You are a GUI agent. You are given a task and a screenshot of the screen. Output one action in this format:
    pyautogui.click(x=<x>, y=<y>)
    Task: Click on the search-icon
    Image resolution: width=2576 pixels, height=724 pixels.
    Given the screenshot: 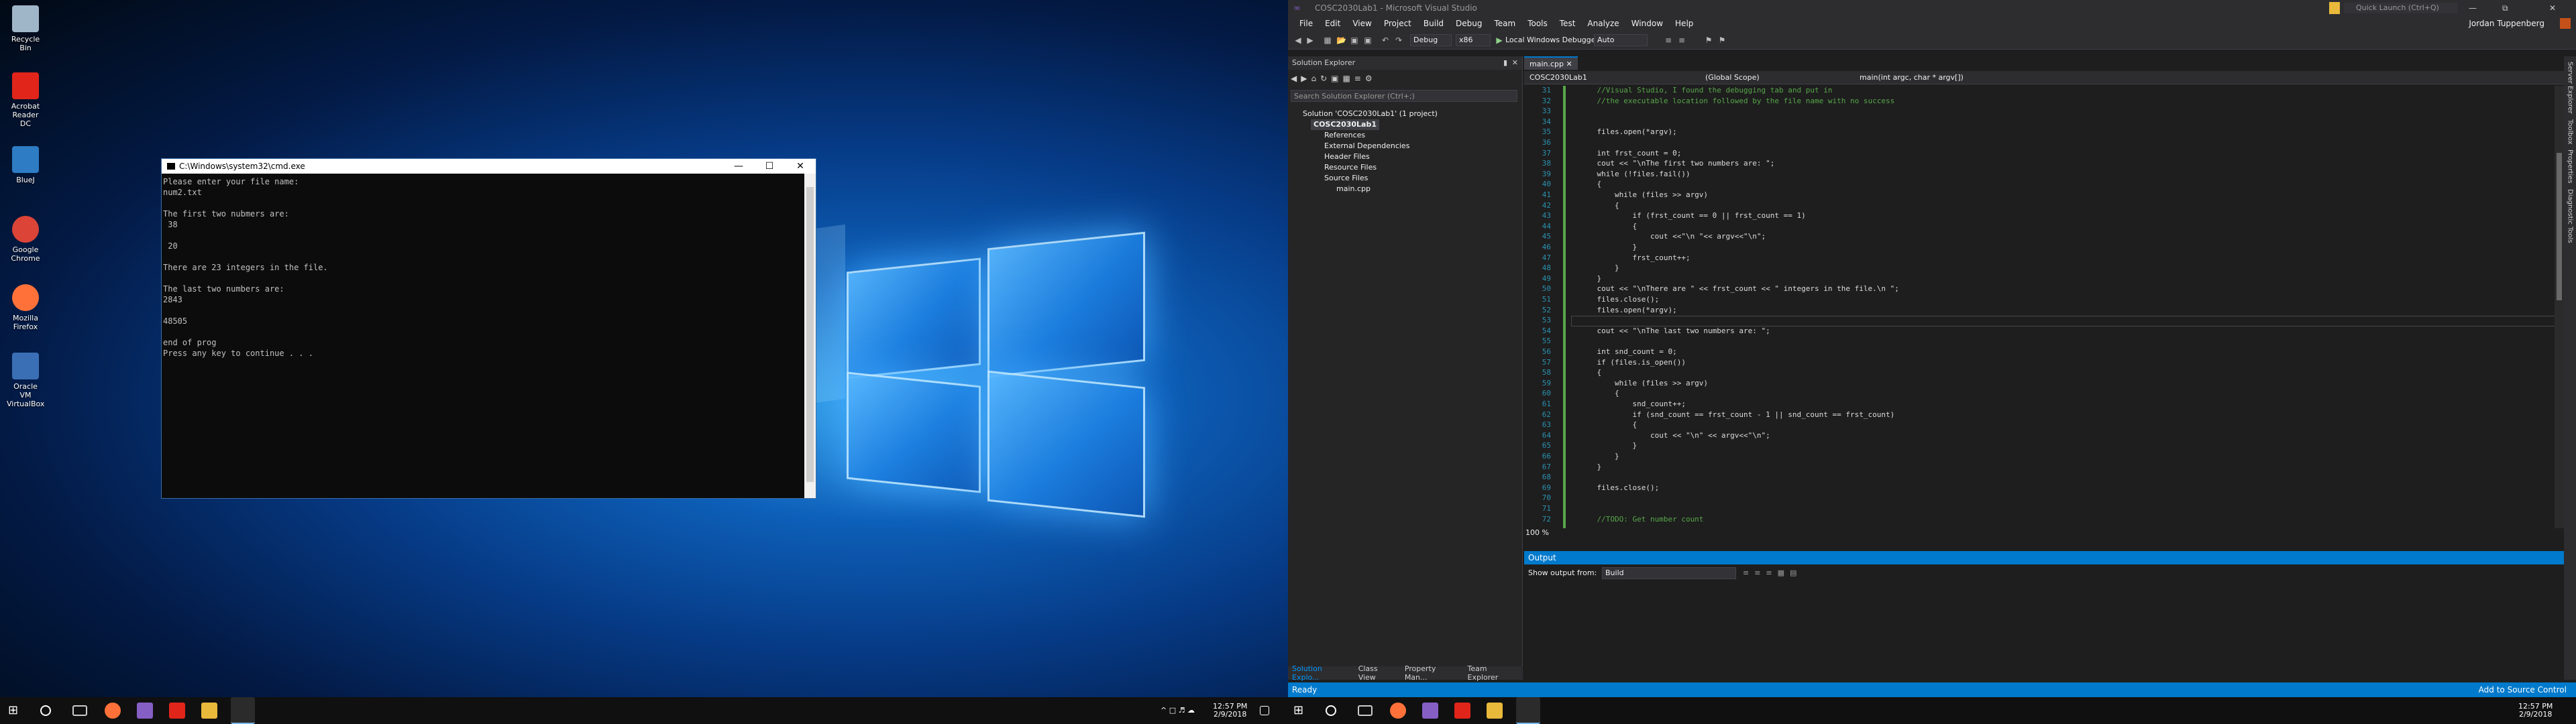 What is the action you would take?
    pyautogui.click(x=45, y=710)
    